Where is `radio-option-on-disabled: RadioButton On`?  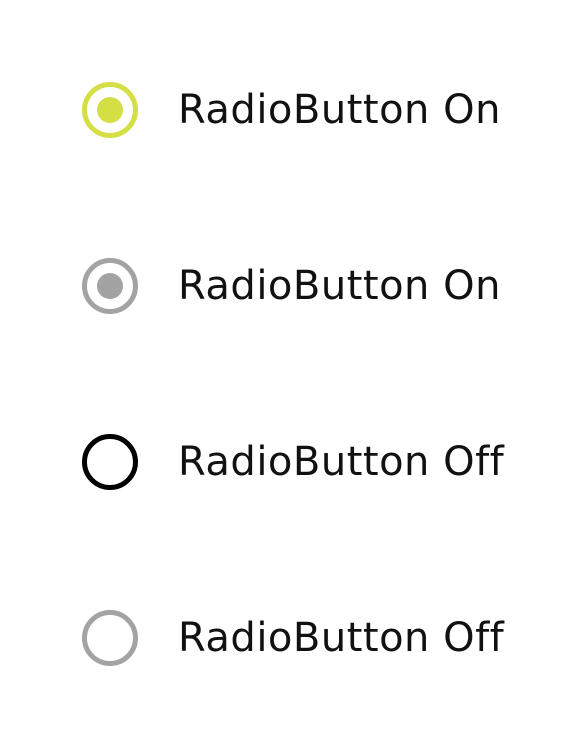 radio-option-on-disabled: RadioButton On is located at coordinates (291, 286).